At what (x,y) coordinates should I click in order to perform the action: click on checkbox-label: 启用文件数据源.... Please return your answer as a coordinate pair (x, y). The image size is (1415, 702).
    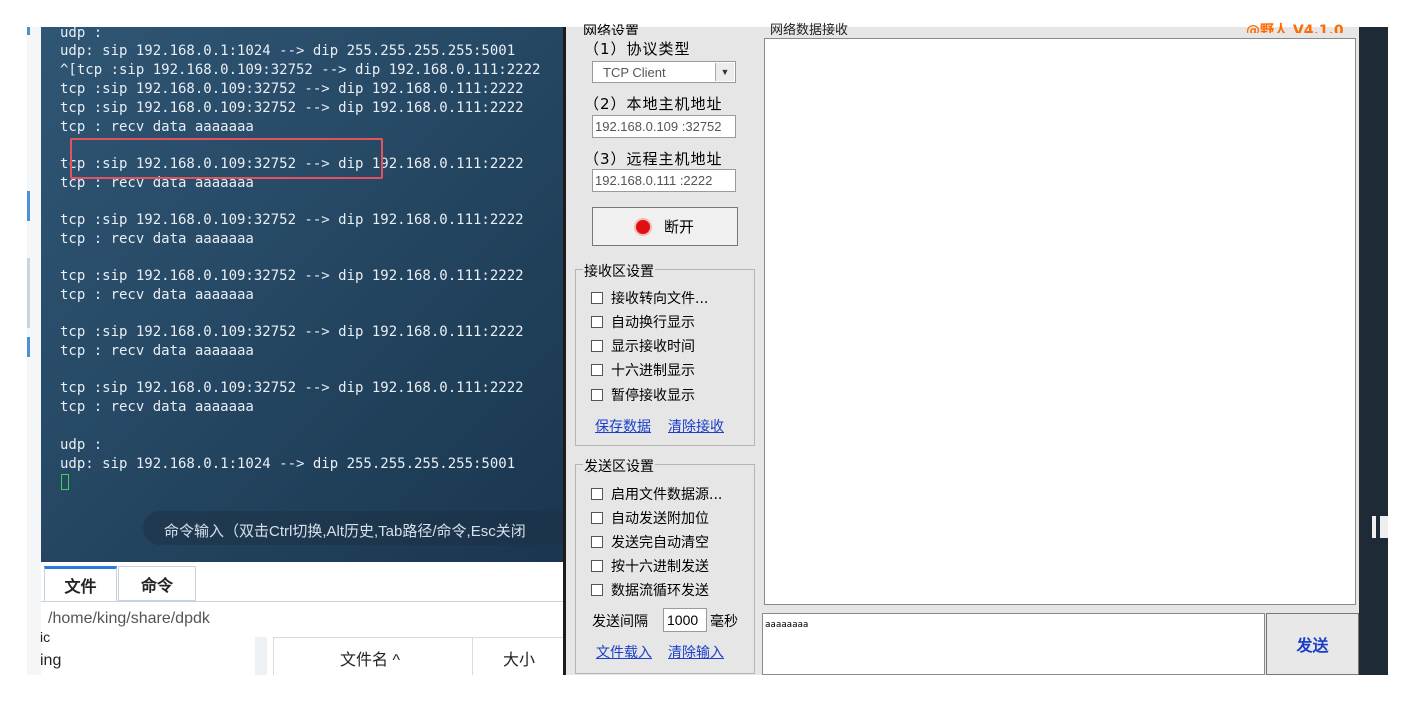
    Looking at the image, I should click on (667, 495).